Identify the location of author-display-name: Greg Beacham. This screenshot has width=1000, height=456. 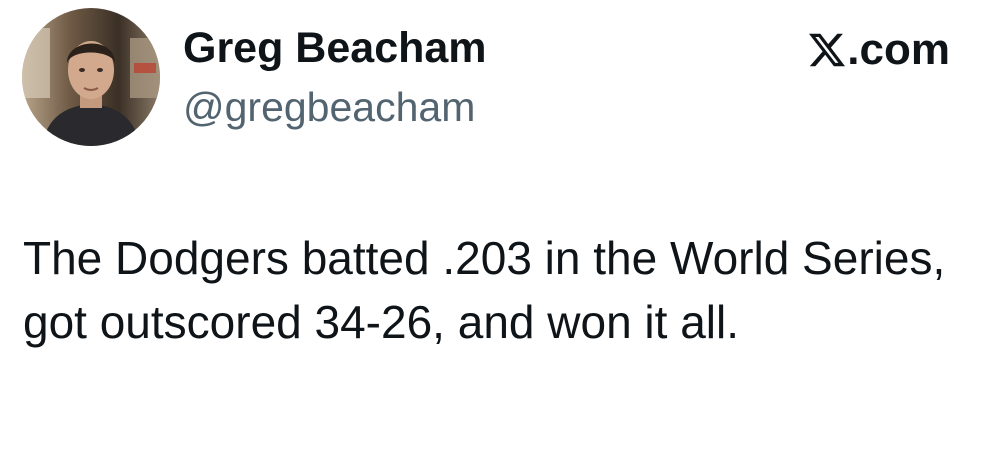
(335, 48).